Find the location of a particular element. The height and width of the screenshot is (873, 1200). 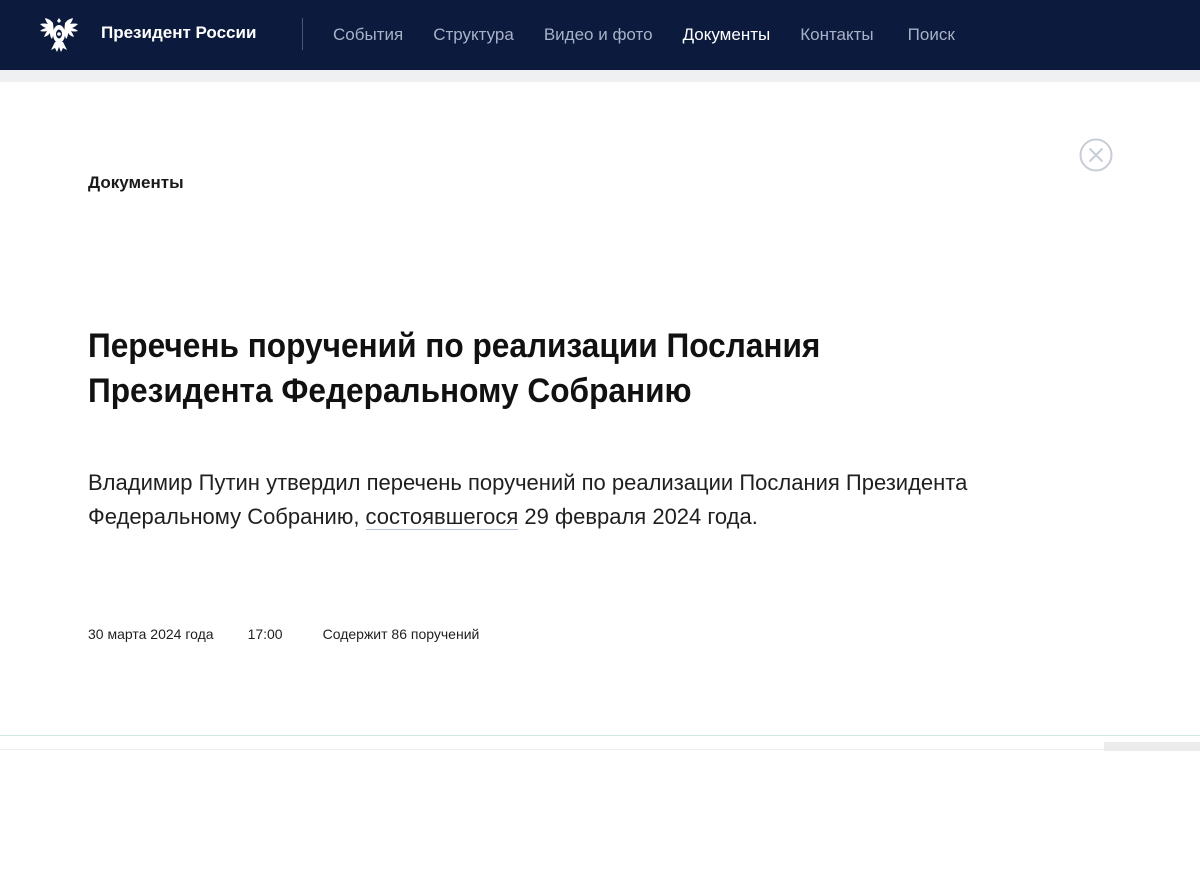

document-time: 17:00 is located at coordinates (265, 634).